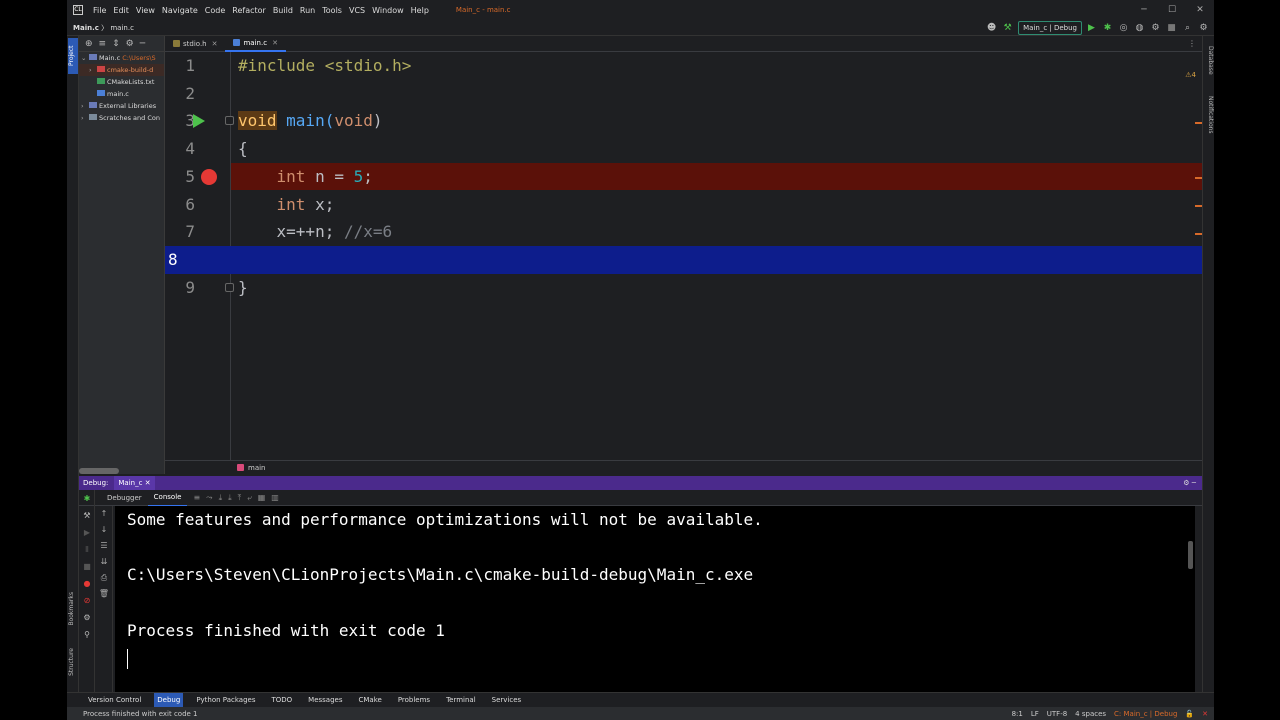 This screenshot has height=720, width=1280. What do you see at coordinates (116, 44) in the screenshot?
I see `collapse-all-icon: ⇕` at bounding box center [116, 44].